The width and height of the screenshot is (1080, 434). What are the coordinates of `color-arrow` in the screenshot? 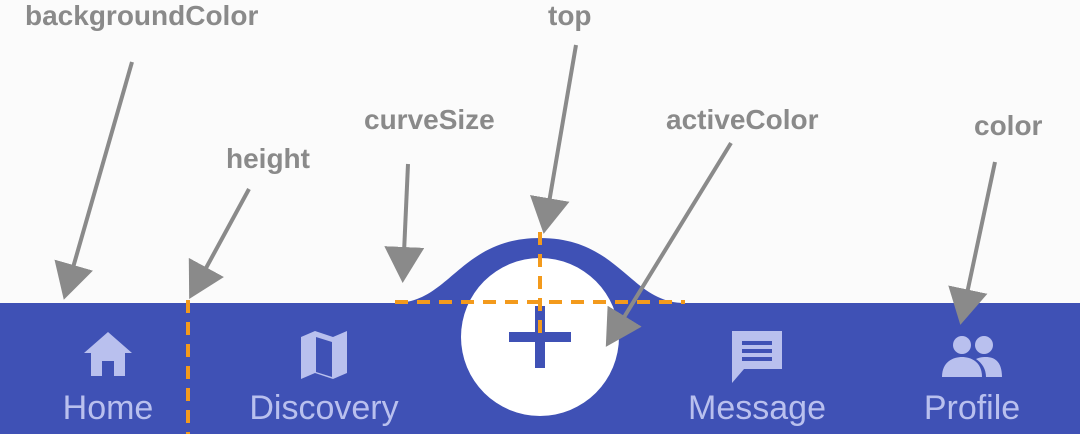 It's located at (972, 243).